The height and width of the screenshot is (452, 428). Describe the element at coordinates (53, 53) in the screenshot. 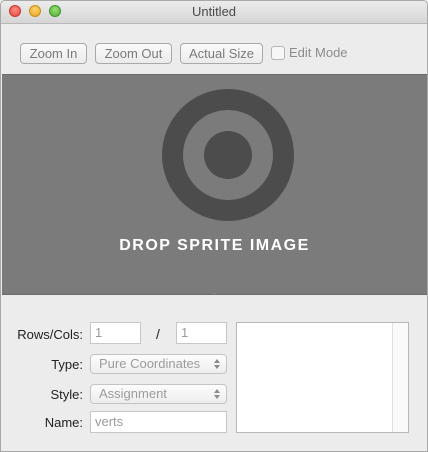

I see `zoom-in-button: Zoom In` at that location.